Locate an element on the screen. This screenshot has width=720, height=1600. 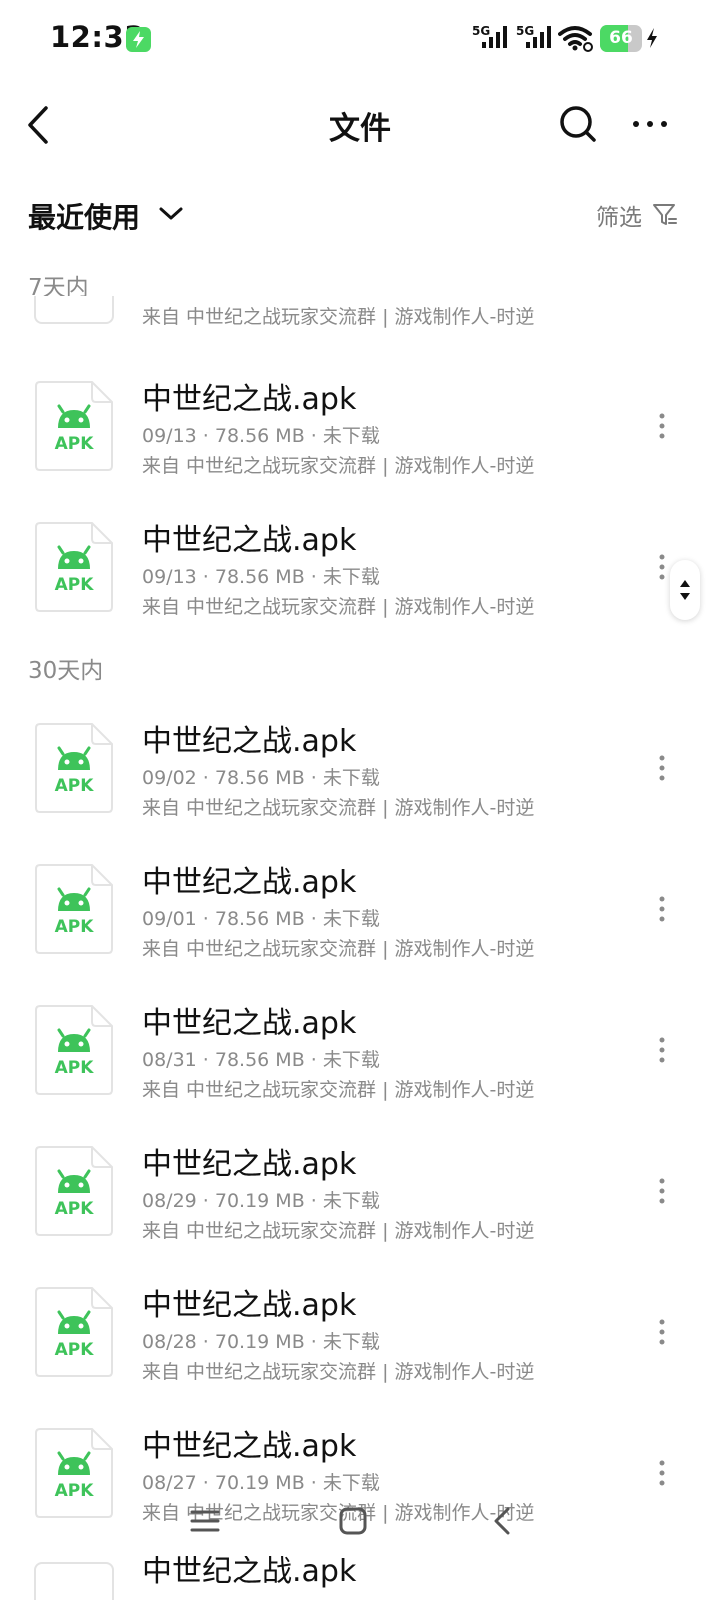
system-nav-bar is located at coordinates (360, 1525).